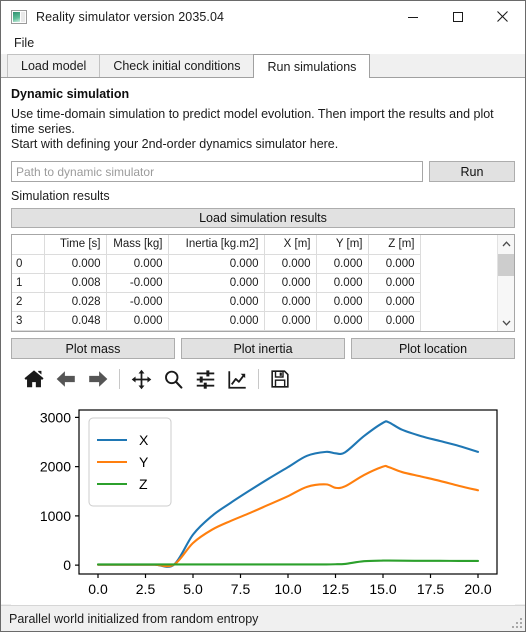 Image resolution: width=526 pixels, height=632 pixels. I want to click on table-row: 3 0.048 0.000 0.000 0.000 0.000 0.000, so click(254, 321).